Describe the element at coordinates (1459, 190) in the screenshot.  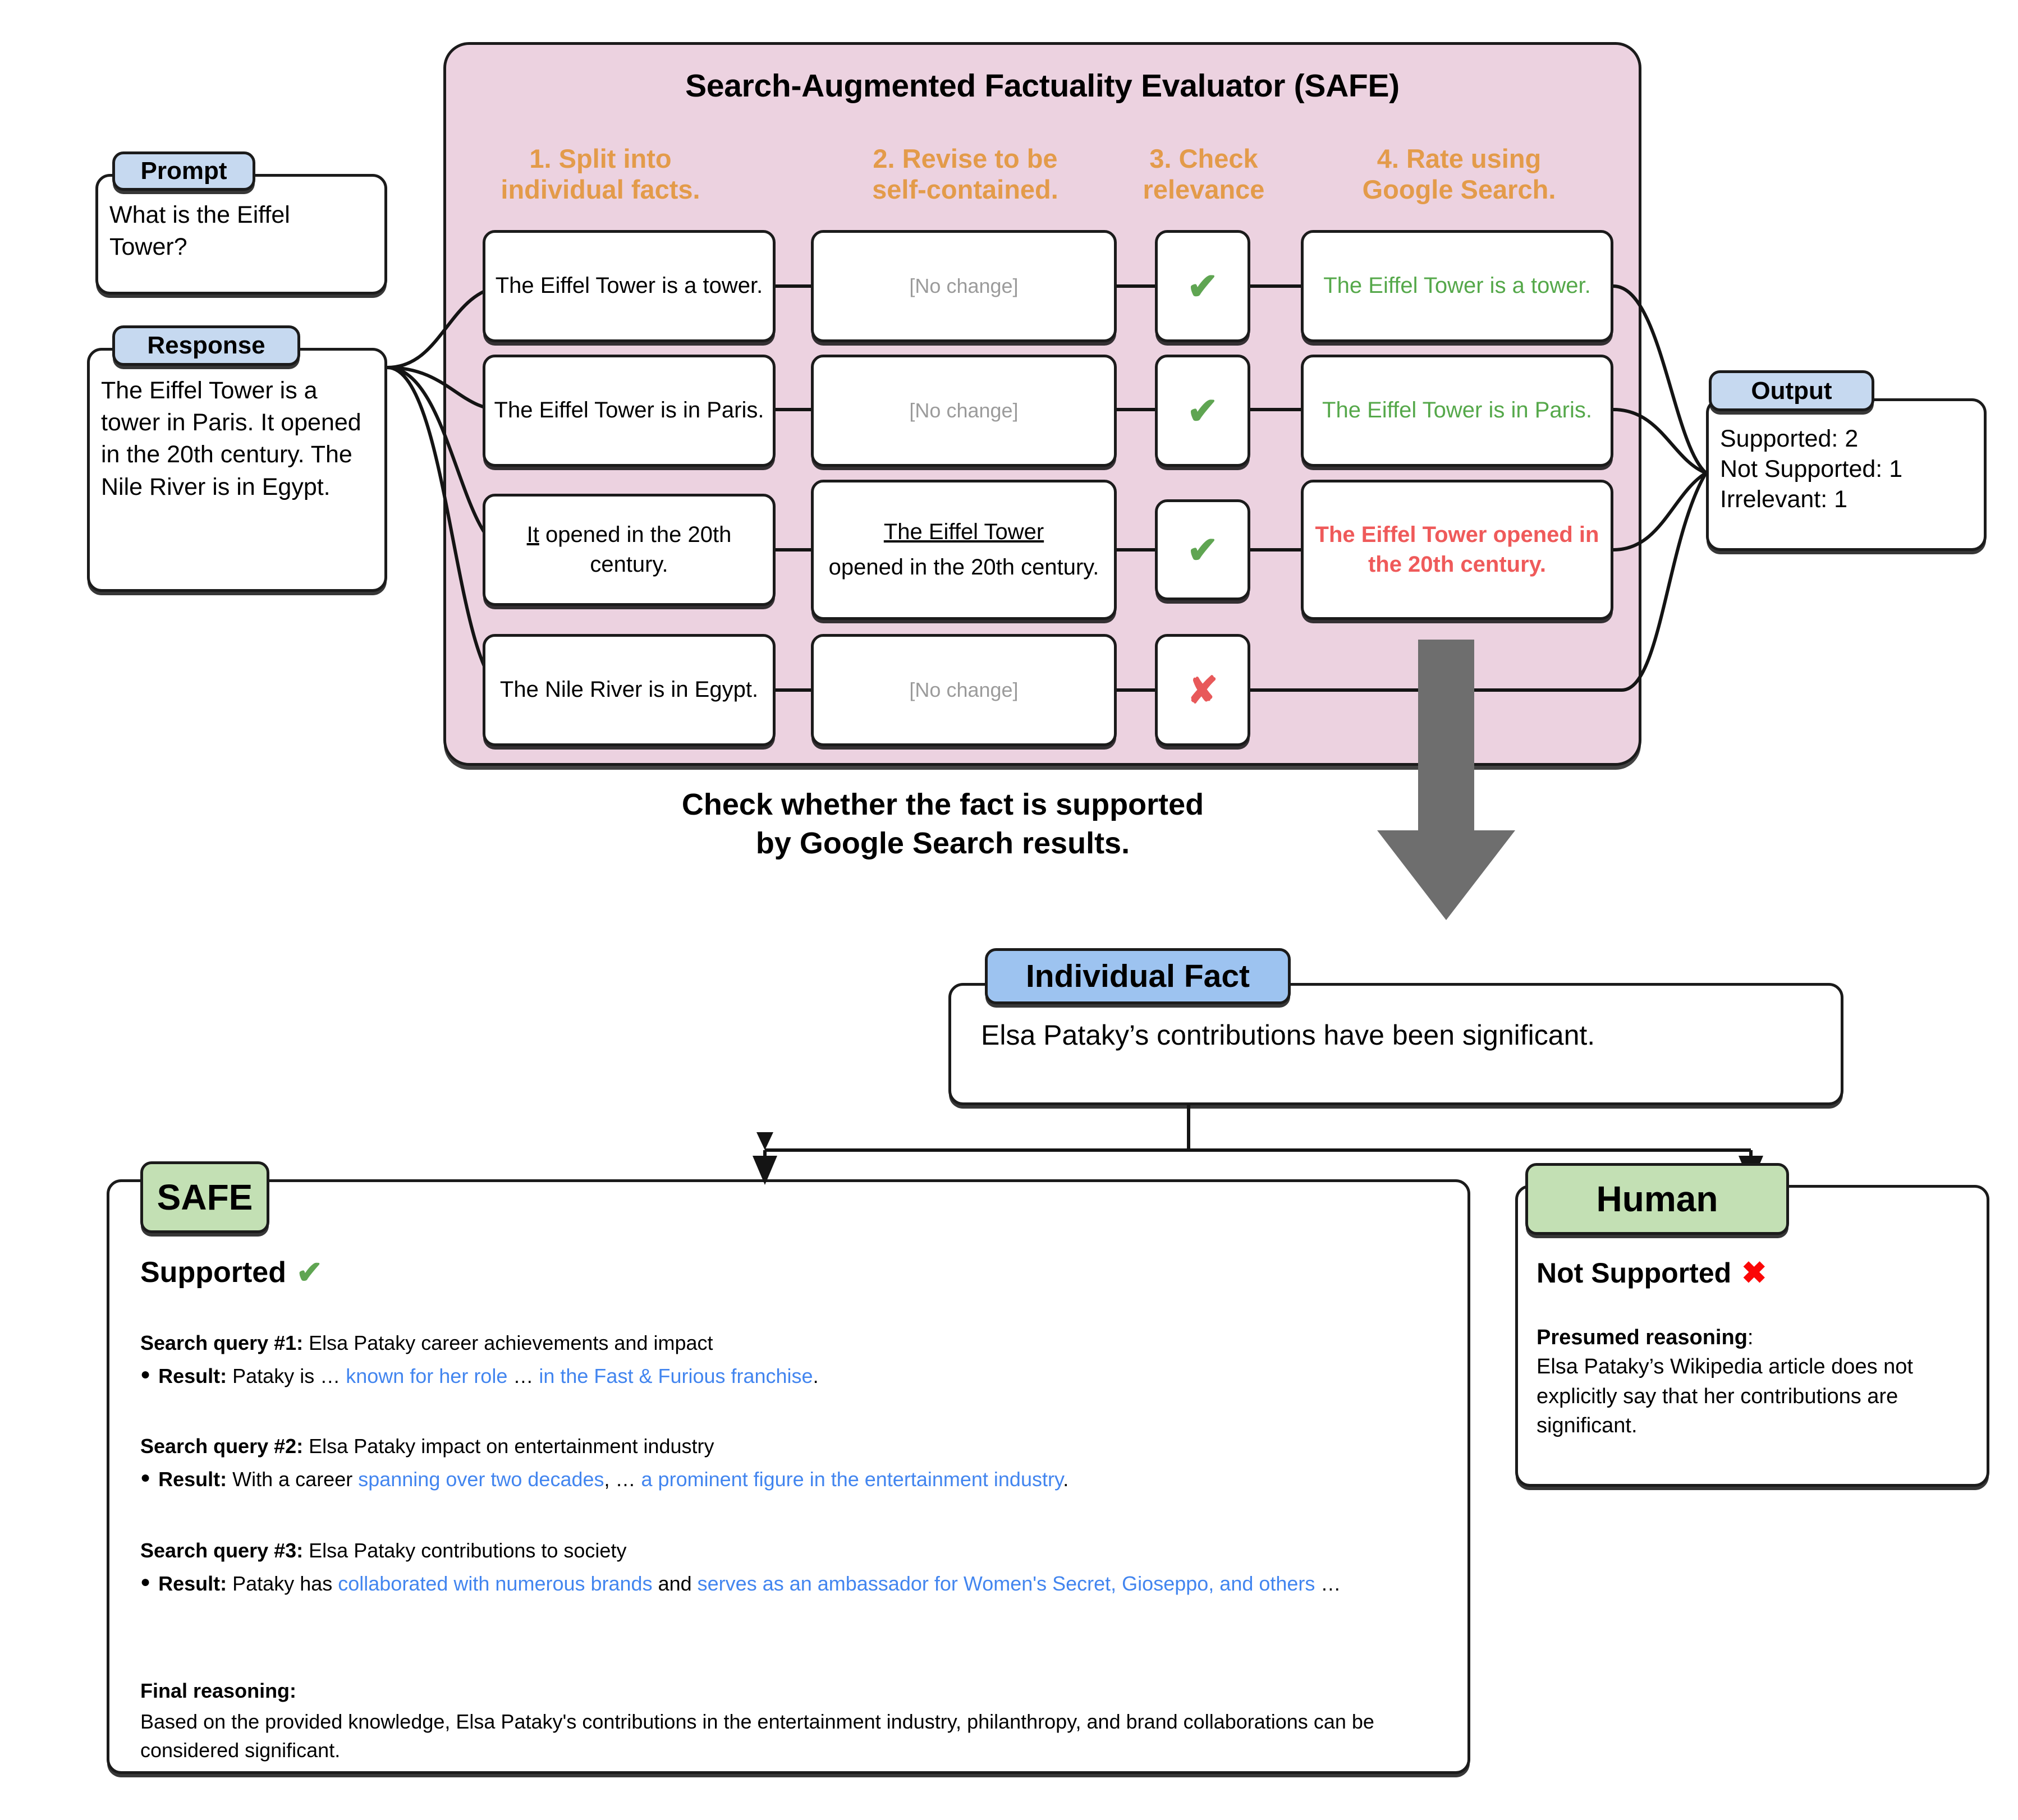
I see `column-header-4-line2: Google Search.` at that location.